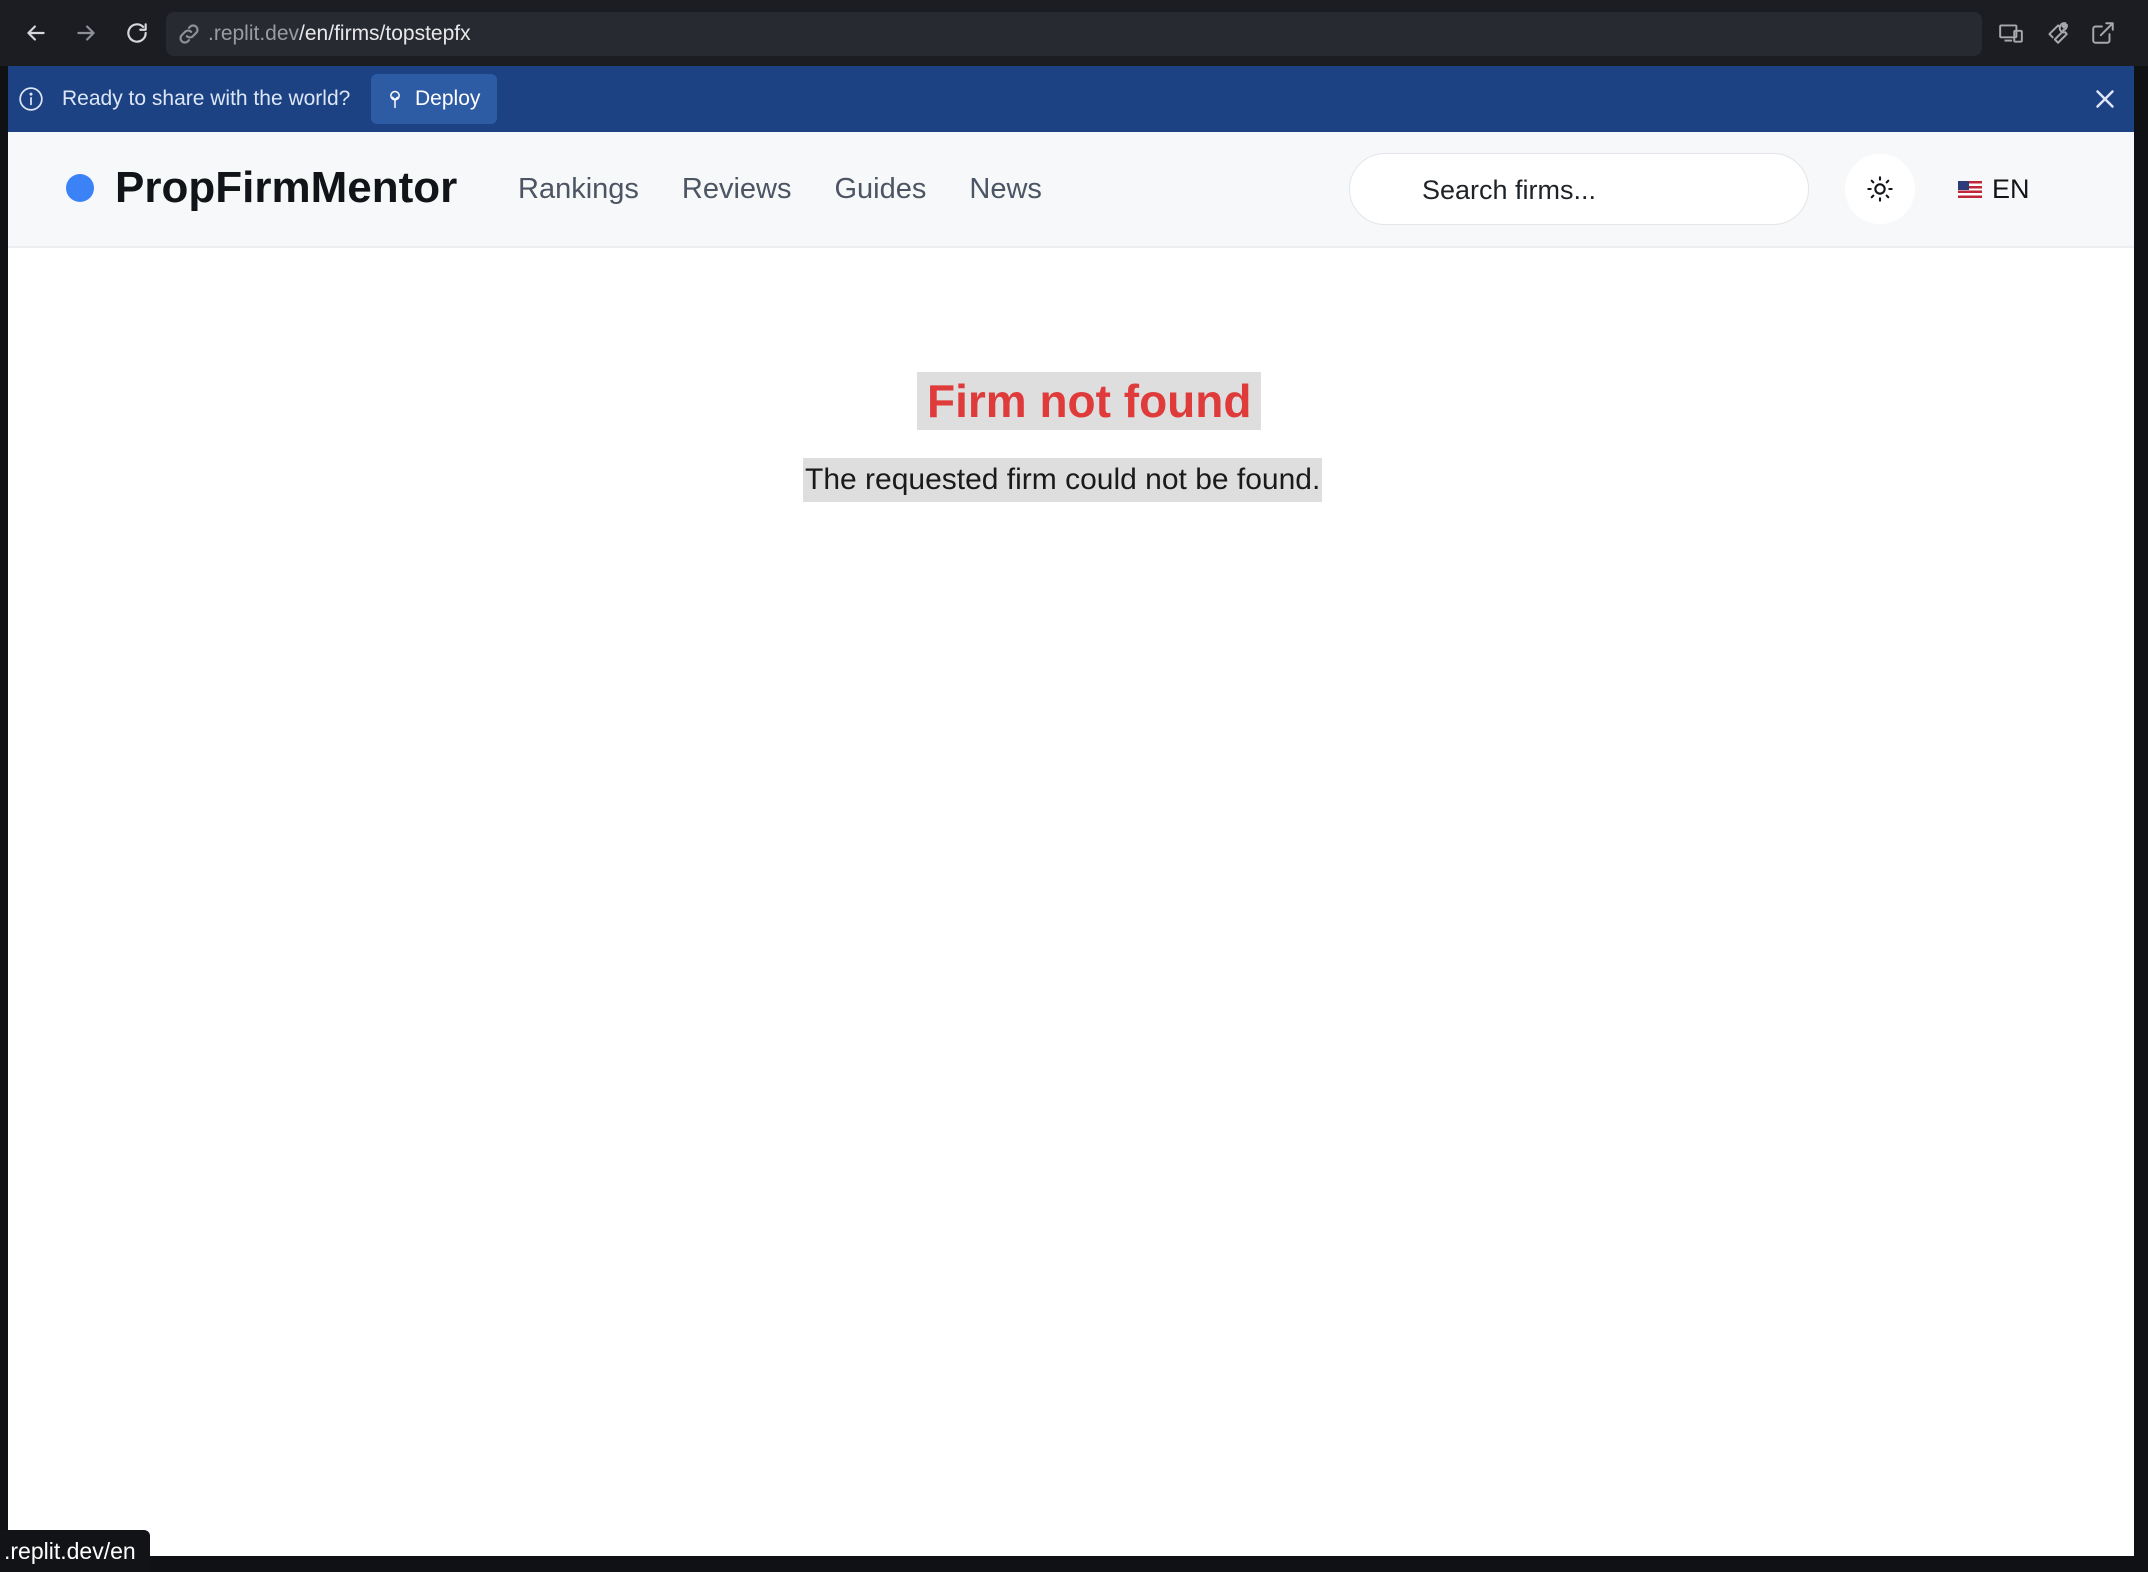  Describe the element at coordinates (189, 34) in the screenshot. I see `link-icon` at that location.